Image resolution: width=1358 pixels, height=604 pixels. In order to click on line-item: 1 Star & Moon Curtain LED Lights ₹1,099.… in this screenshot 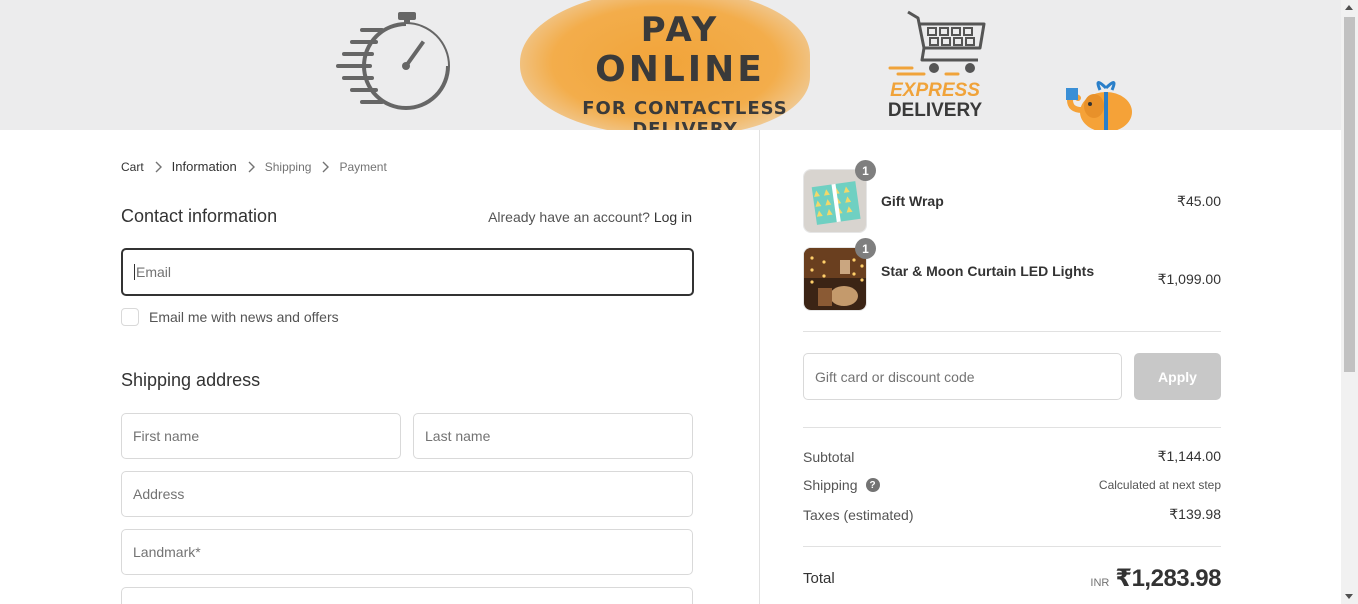, I will do `click(1012, 274)`.